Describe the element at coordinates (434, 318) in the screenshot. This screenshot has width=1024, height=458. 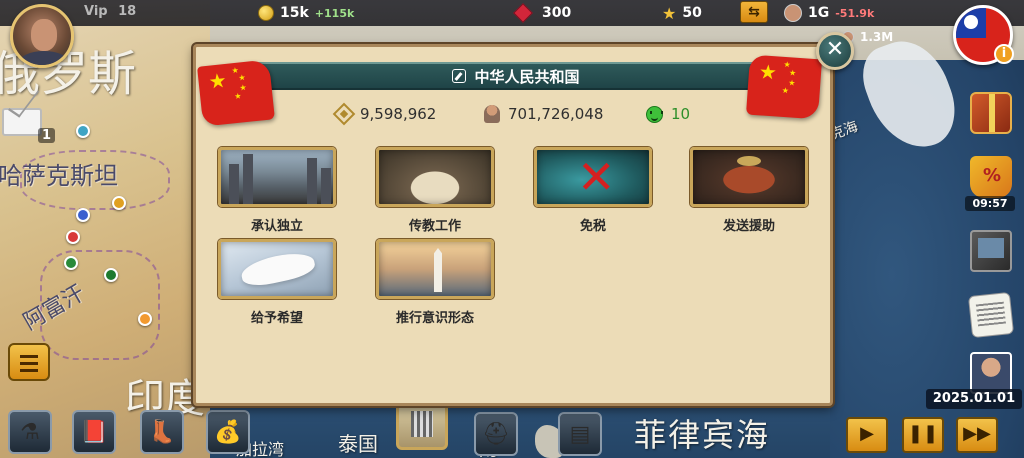
I see `action-label: 推行意识形态` at that location.